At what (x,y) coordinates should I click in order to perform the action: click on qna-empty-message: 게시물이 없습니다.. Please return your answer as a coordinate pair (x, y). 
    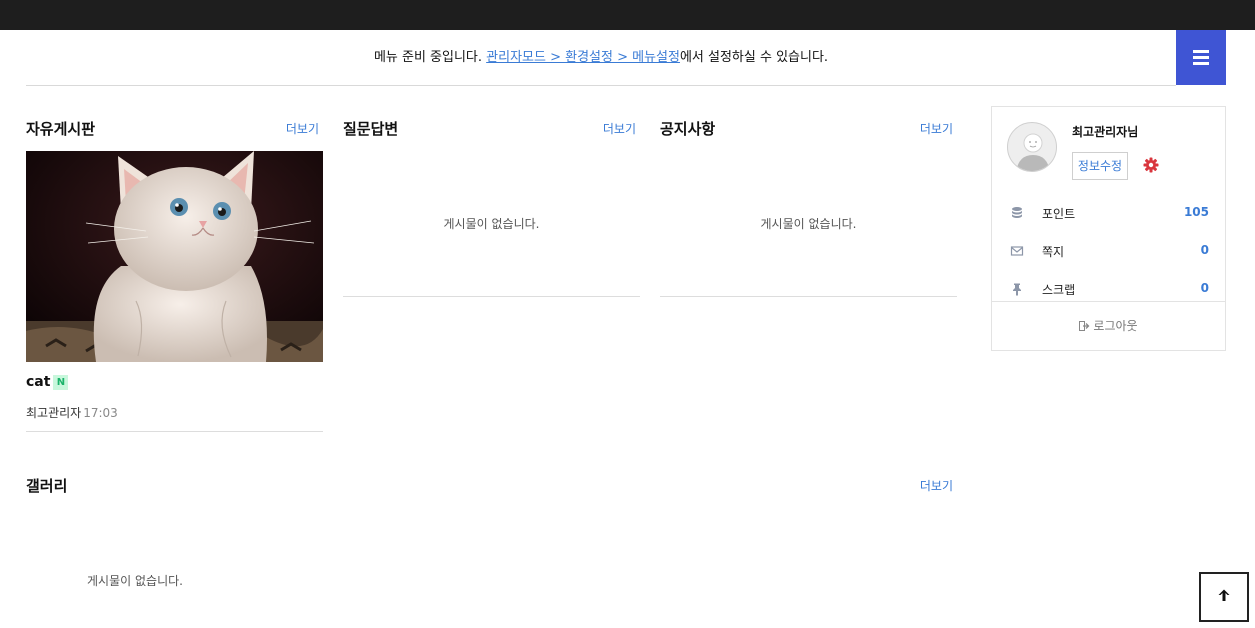
    Looking at the image, I should click on (491, 224).